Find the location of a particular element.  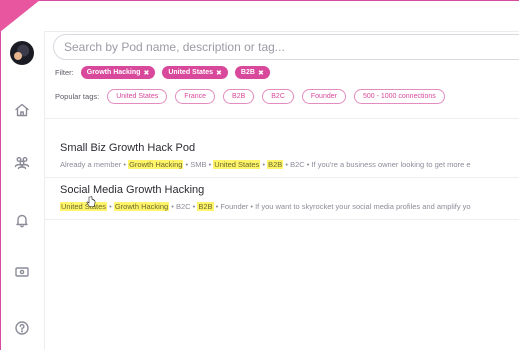

filter-chip-label: United States is located at coordinates (191, 72).